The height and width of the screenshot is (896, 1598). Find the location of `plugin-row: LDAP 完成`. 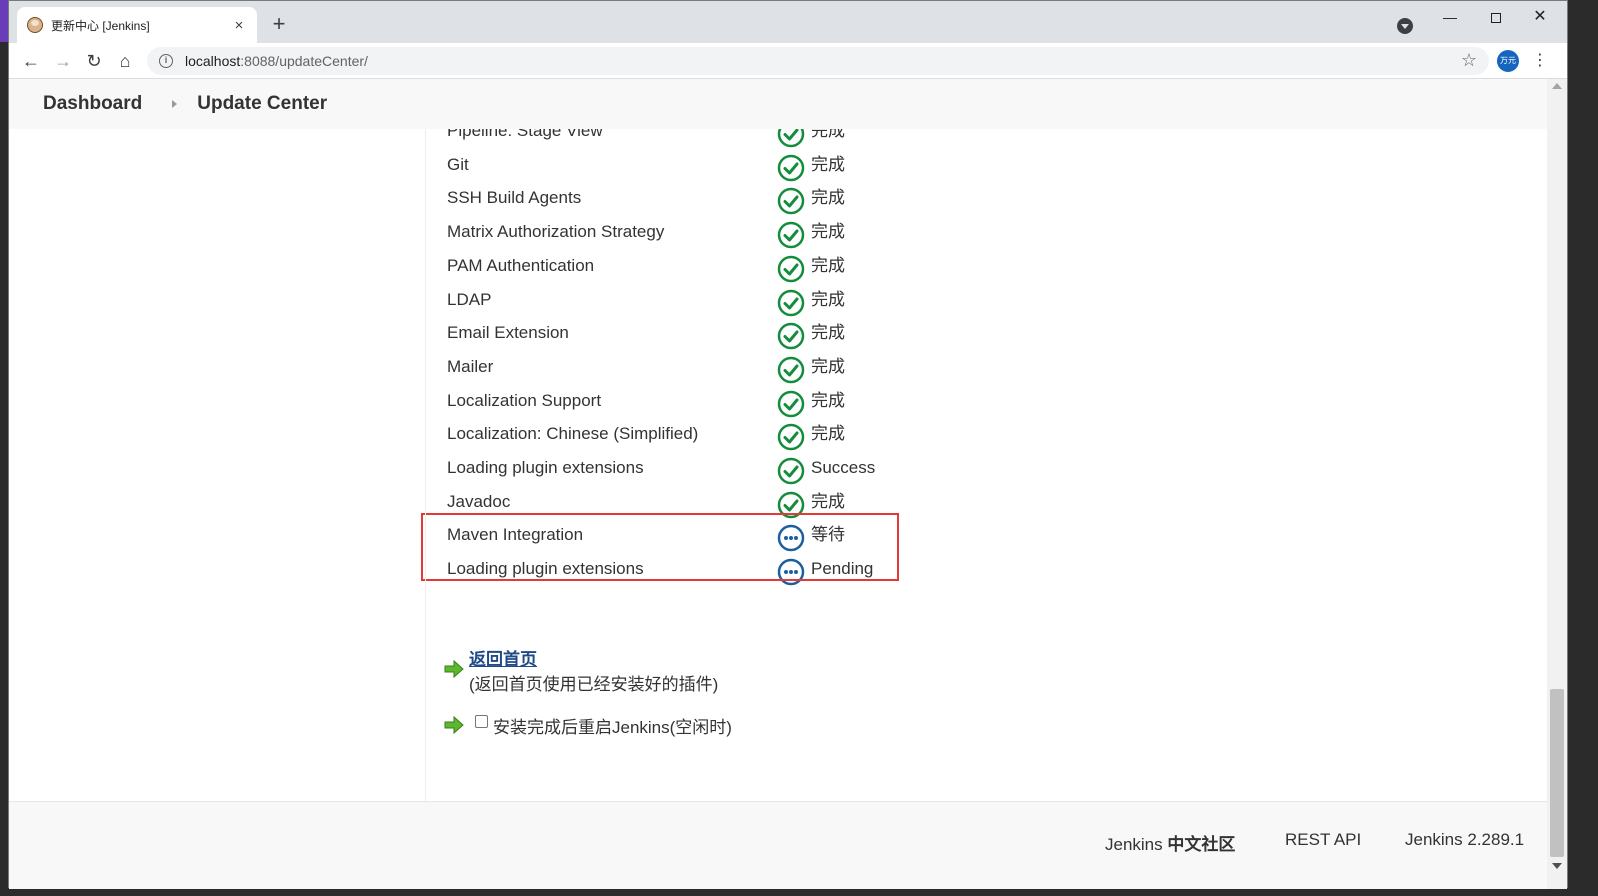

plugin-row: LDAP 完成 is located at coordinates (697, 303).